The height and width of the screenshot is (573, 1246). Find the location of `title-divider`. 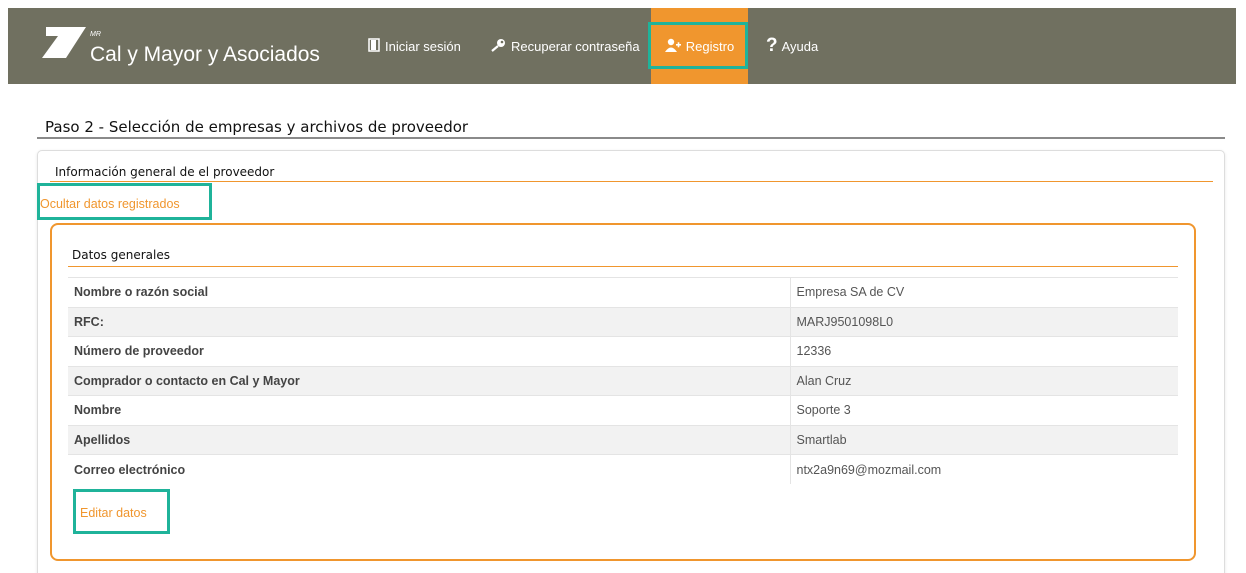

title-divider is located at coordinates (631, 138).